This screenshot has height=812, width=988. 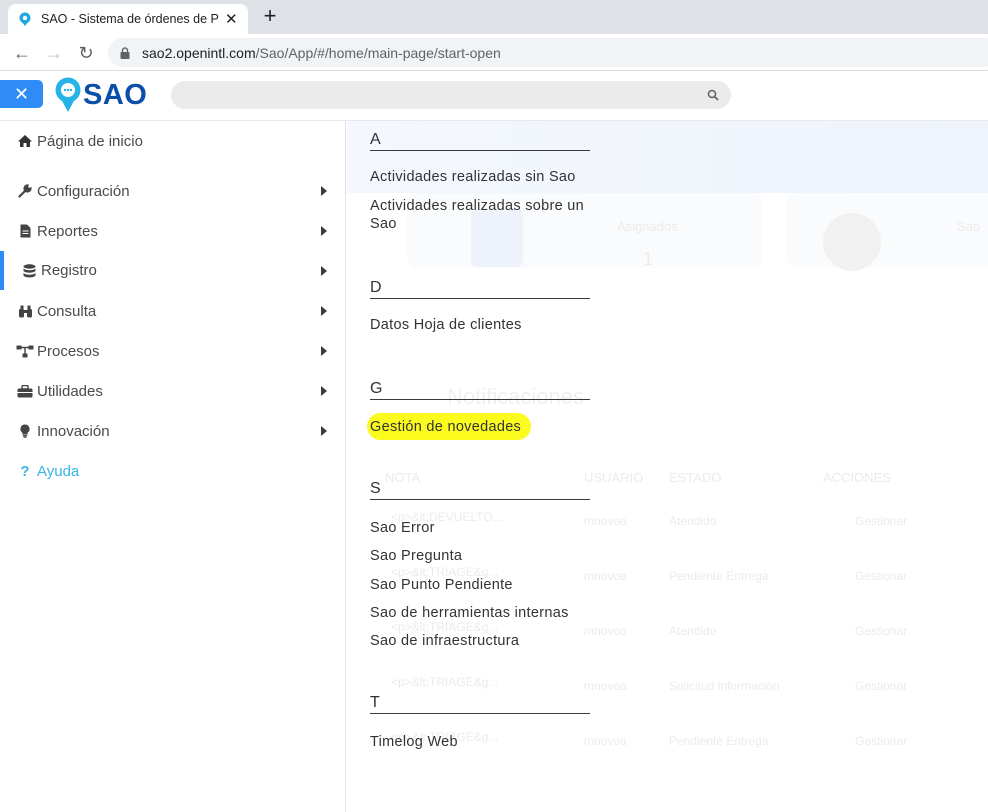 I want to click on sidebar-item-registro: Registro, so click(x=173, y=270).